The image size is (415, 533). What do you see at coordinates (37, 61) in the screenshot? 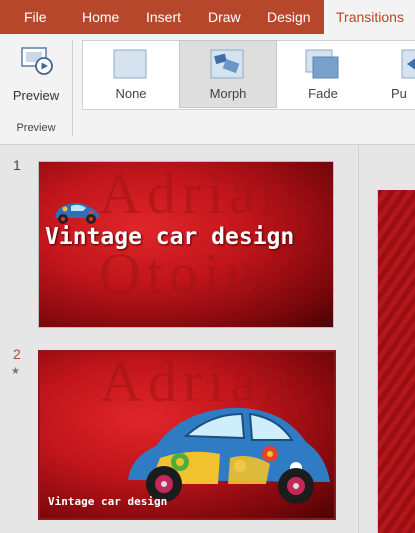
I see `preview-icon` at bounding box center [37, 61].